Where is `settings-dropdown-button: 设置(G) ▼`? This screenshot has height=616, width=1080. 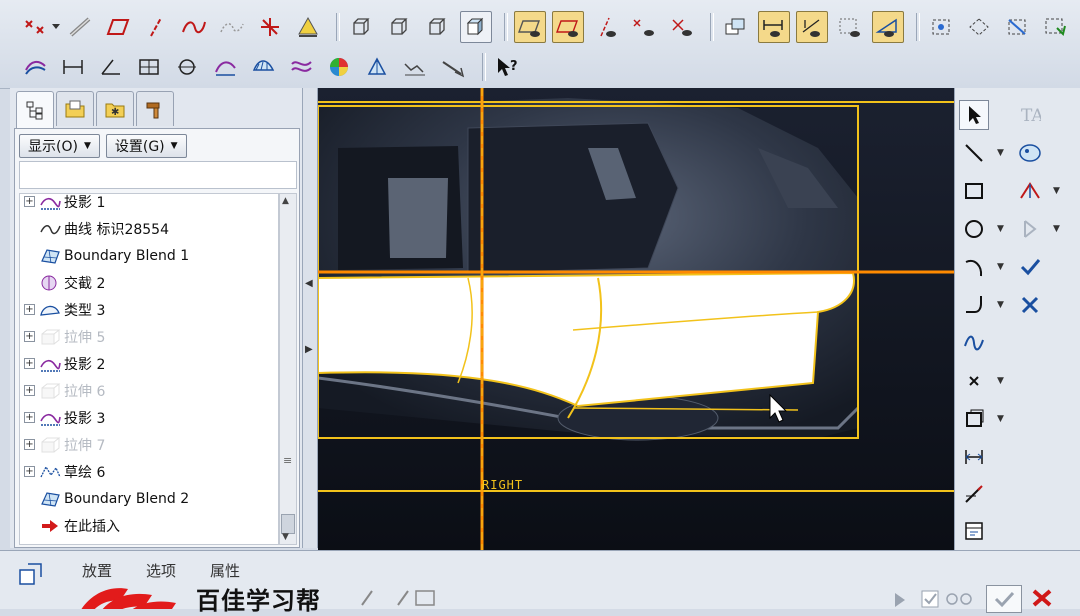
settings-dropdown-button: 设置(G) ▼ is located at coordinates (146, 146).